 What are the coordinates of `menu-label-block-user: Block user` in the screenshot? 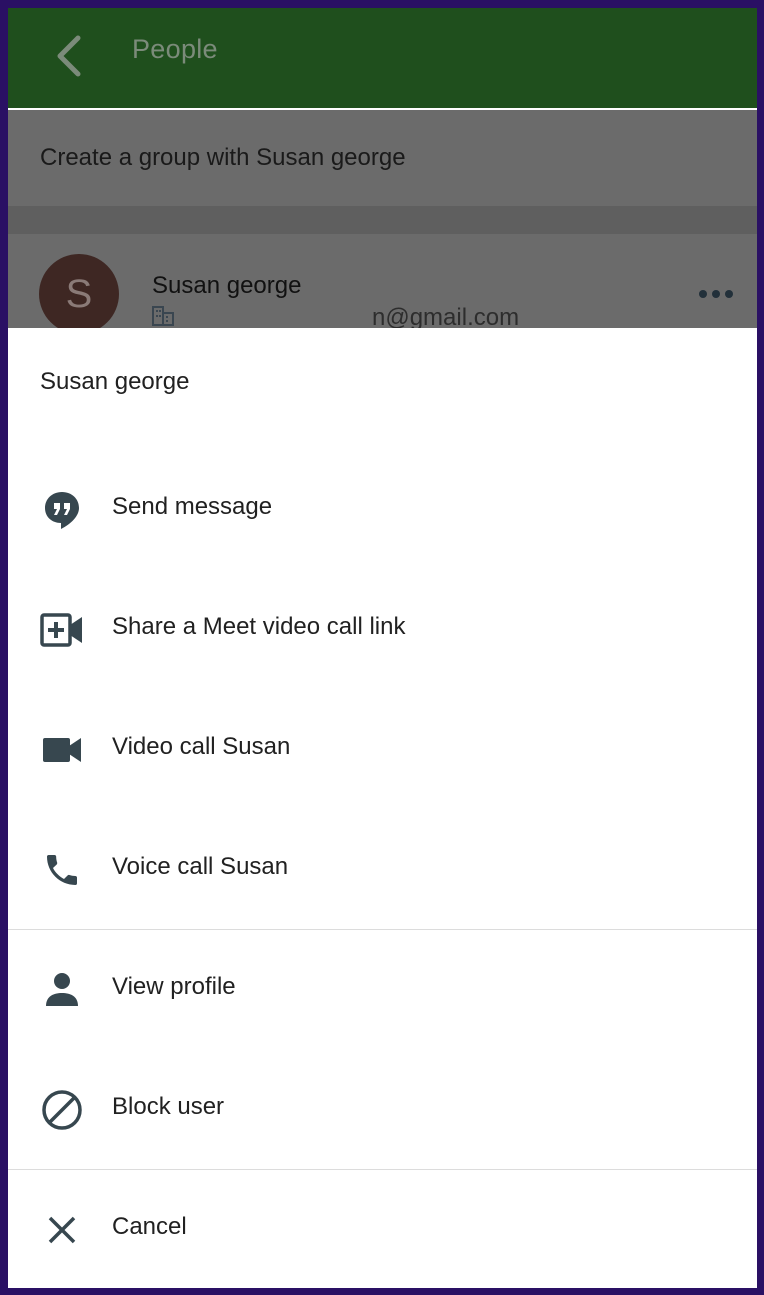 It's located at (168, 1106).